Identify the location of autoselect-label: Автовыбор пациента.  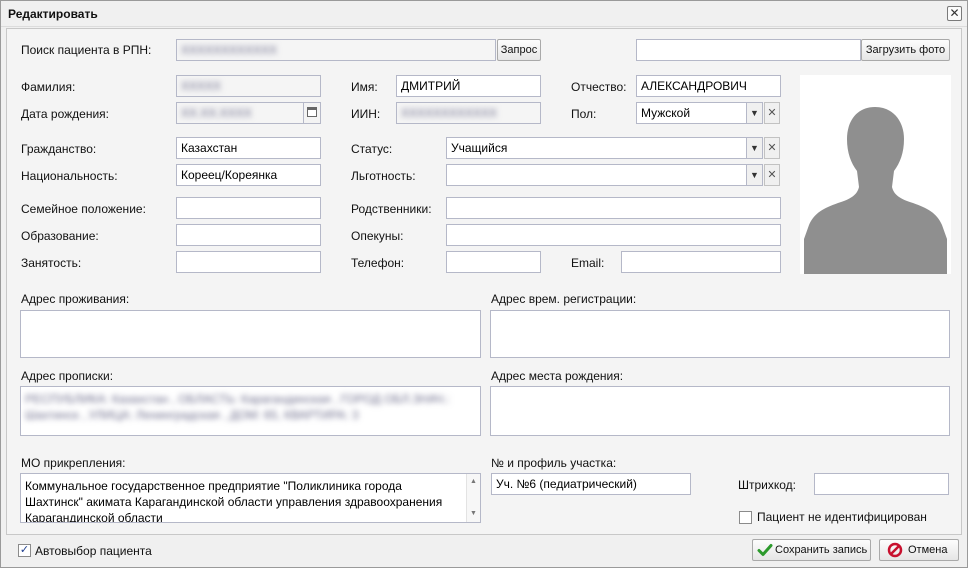
(93, 551).